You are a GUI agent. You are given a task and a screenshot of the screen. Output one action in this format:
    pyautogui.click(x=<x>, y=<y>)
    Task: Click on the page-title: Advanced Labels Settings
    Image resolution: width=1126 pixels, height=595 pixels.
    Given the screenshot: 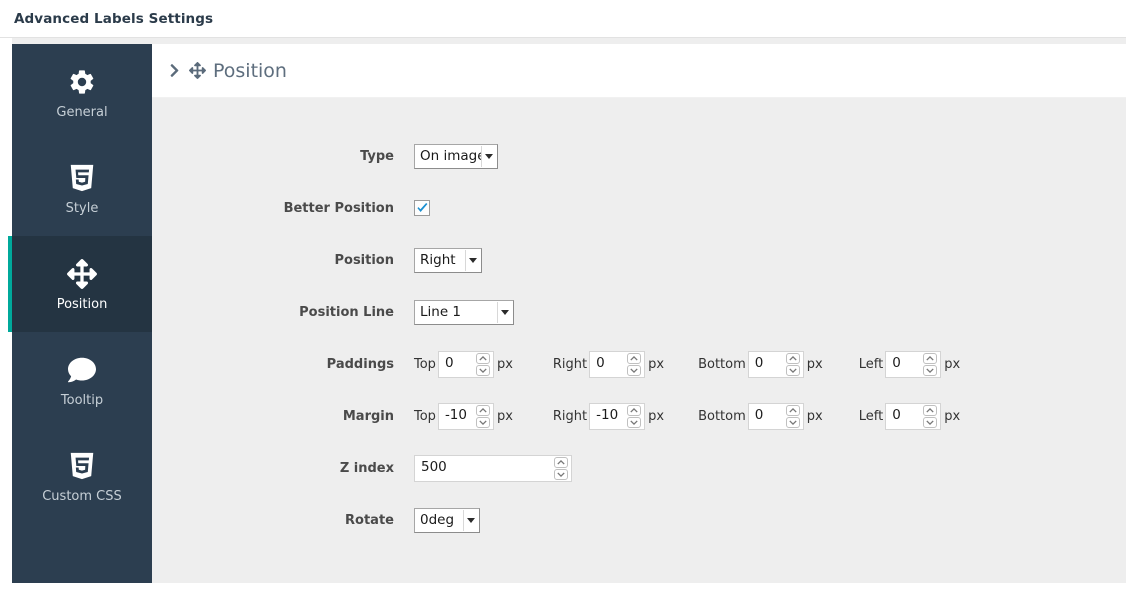 What is the action you would take?
    pyautogui.click(x=114, y=18)
    